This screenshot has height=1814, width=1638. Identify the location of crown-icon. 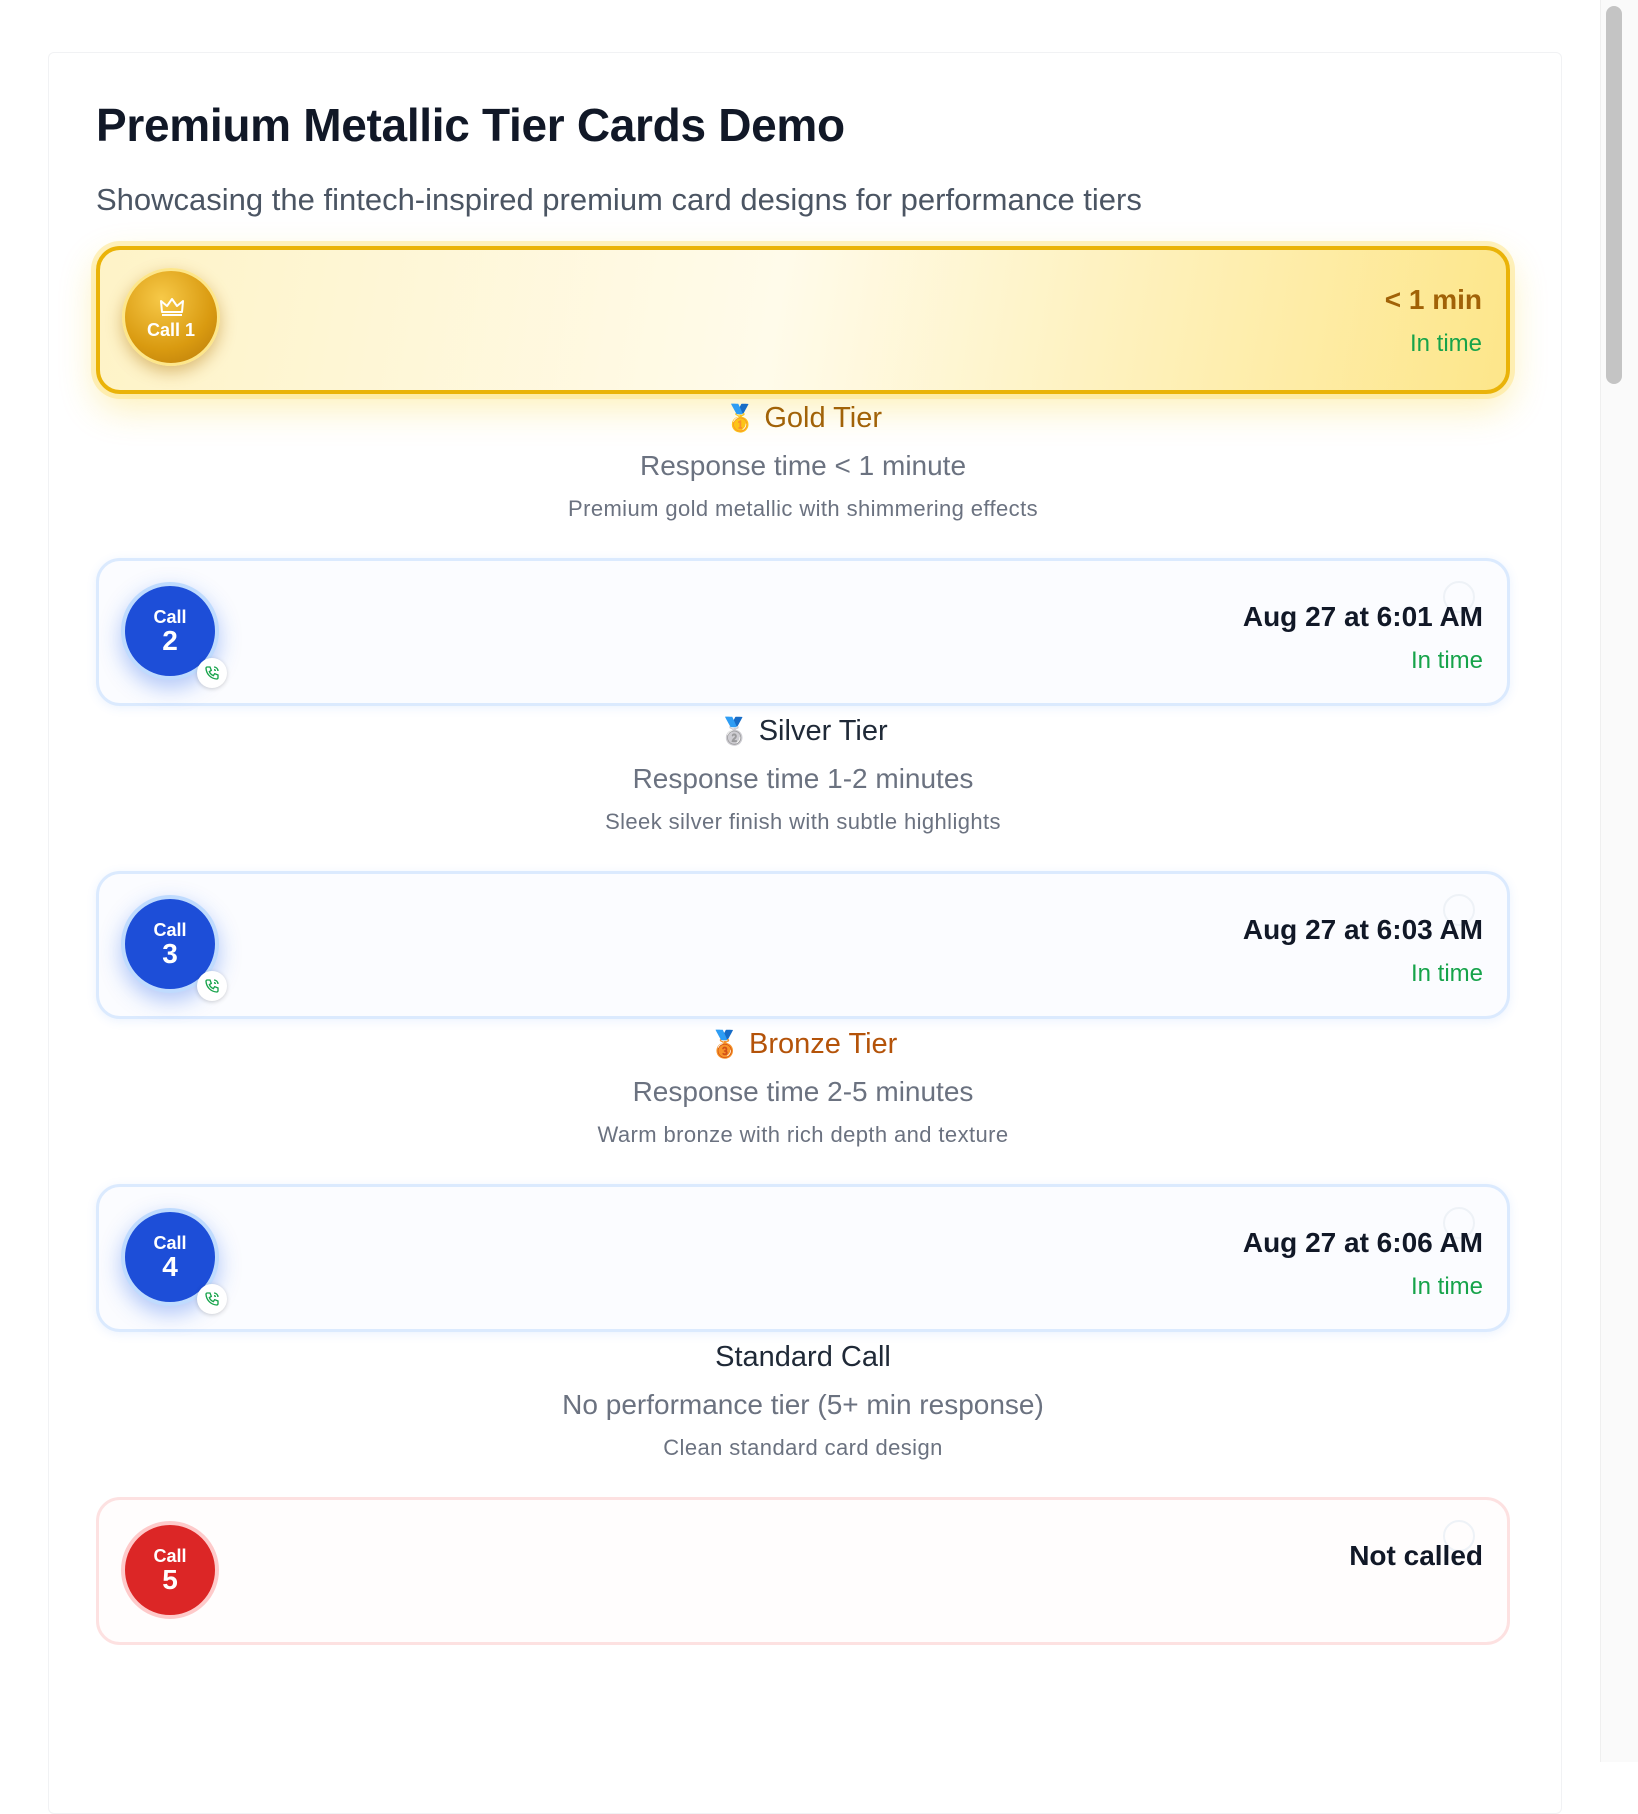
(172, 307).